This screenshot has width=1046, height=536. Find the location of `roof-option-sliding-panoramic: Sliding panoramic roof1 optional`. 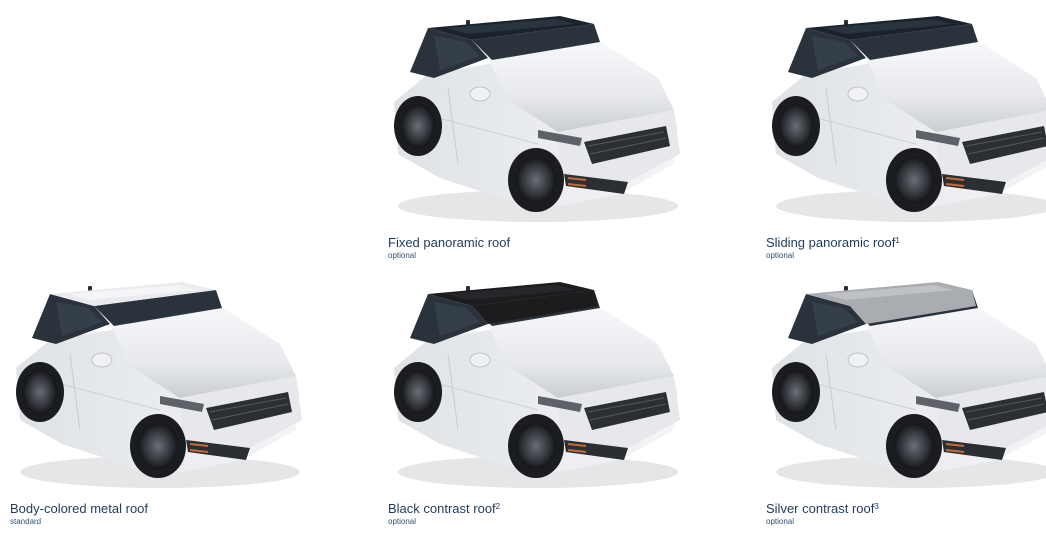

roof-option-sliding-panoramic: Sliding panoramic roof1 optional is located at coordinates (906, 141).